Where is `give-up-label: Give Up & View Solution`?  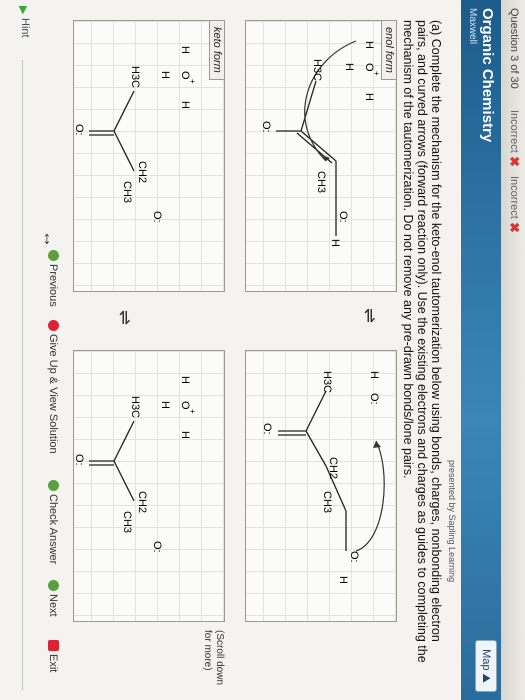 give-up-label: Give Up & View Solution is located at coordinates (53, 394).